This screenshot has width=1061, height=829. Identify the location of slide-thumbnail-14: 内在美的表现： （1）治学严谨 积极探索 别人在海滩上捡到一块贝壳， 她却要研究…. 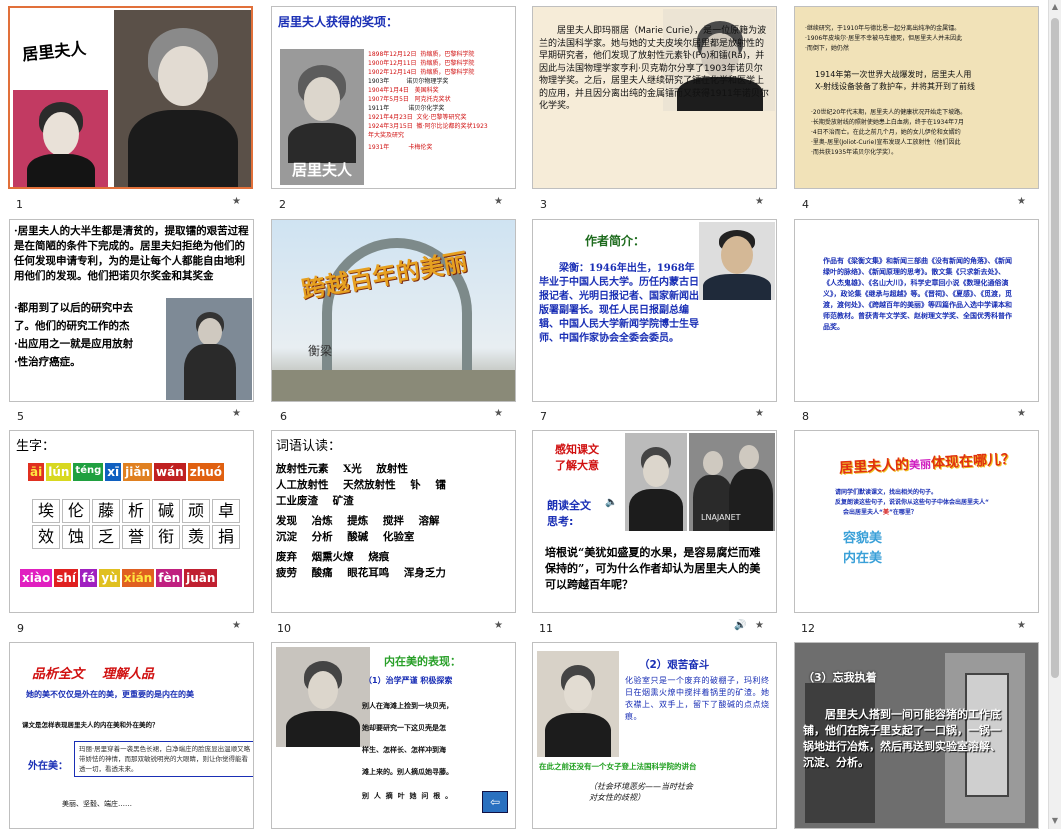
(393, 735).